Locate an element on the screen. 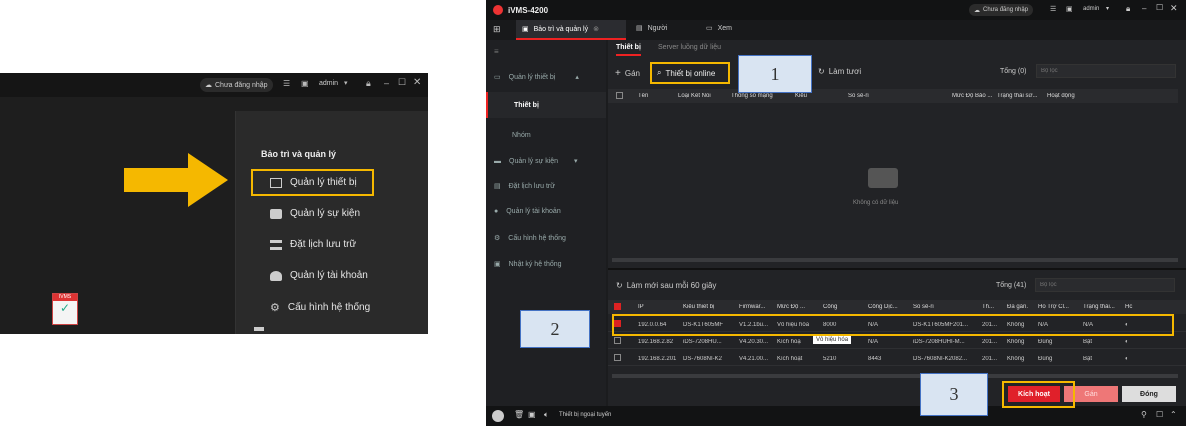 This screenshot has height=426, width=1188. user-icon is located at coordinates (276, 275).